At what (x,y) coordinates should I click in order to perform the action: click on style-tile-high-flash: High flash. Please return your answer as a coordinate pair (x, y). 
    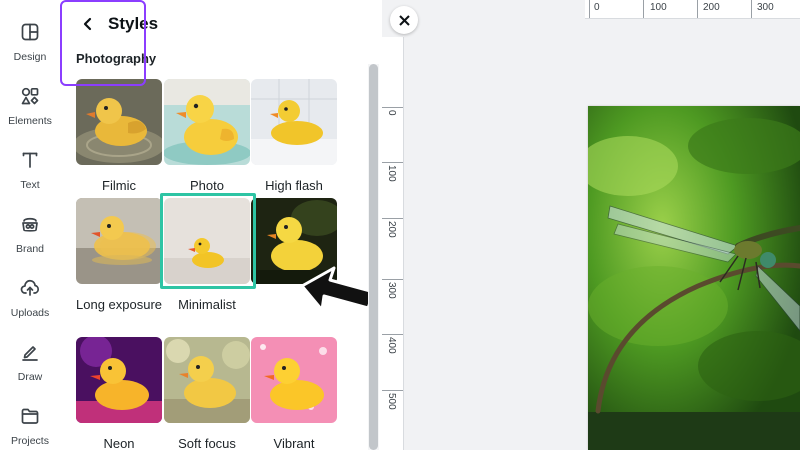
    Looking at the image, I should click on (294, 137).